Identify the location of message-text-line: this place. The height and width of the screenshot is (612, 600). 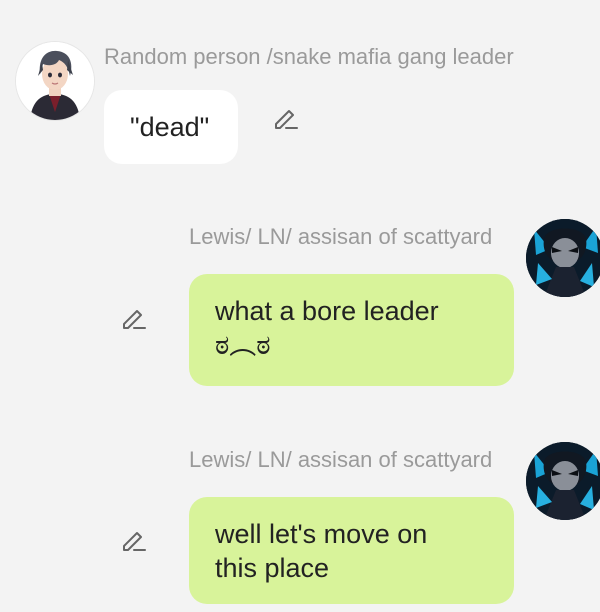
(272, 568).